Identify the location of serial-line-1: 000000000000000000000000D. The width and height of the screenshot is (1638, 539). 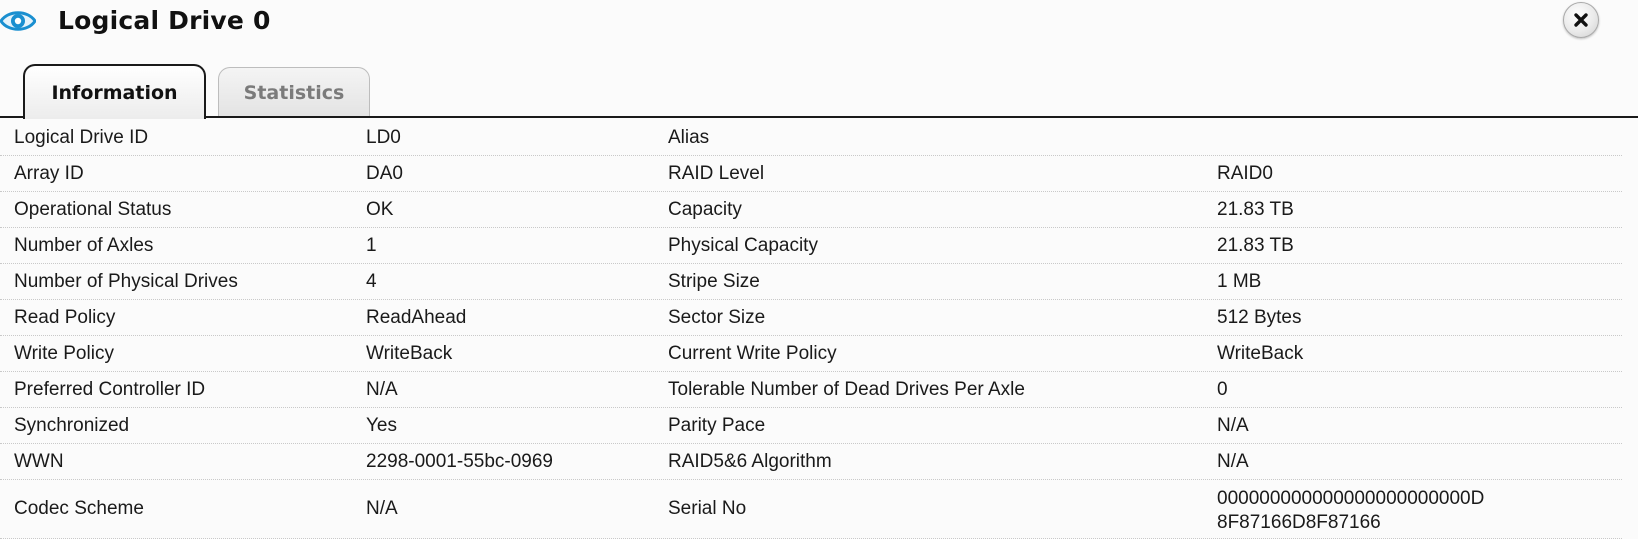
(1351, 498).